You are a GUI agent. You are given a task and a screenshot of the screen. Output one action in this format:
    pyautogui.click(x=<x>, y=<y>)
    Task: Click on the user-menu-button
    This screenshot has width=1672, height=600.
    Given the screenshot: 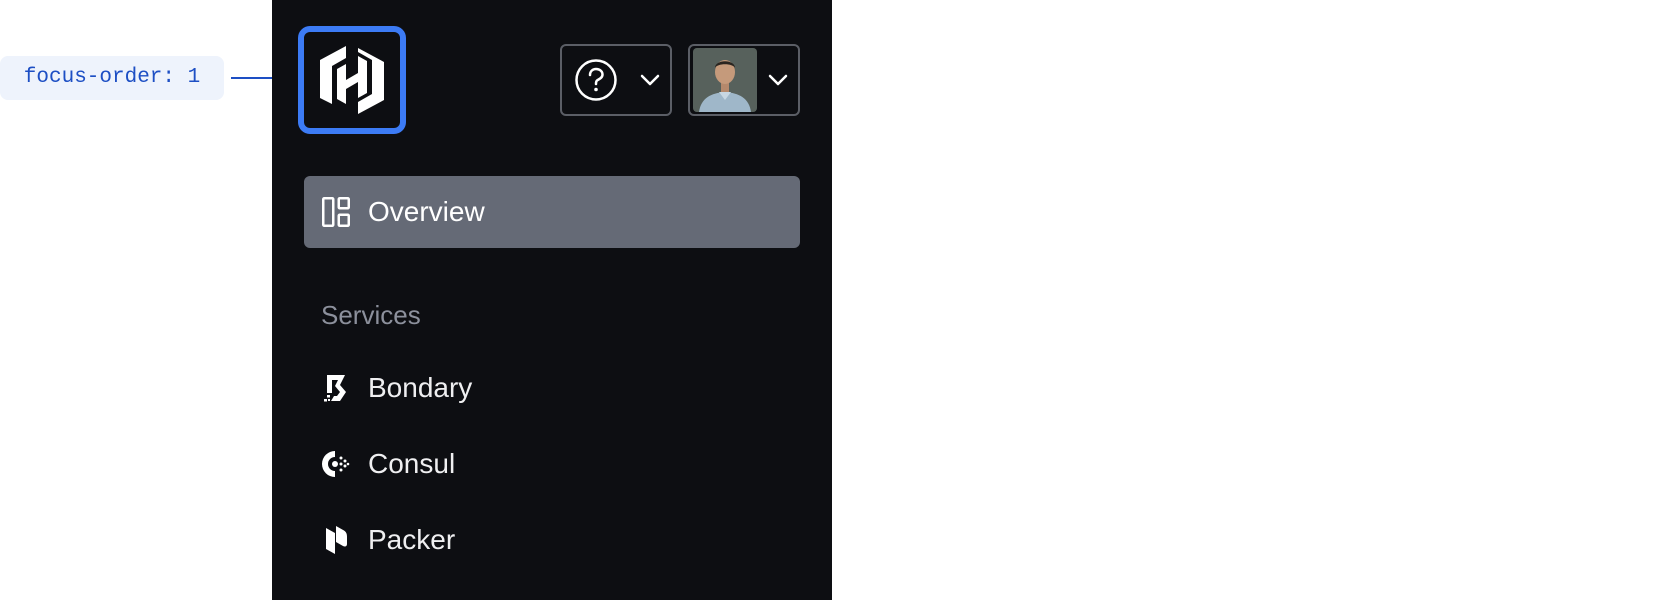 What is the action you would take?
    pyautogui.click(x=744, y=80)
    